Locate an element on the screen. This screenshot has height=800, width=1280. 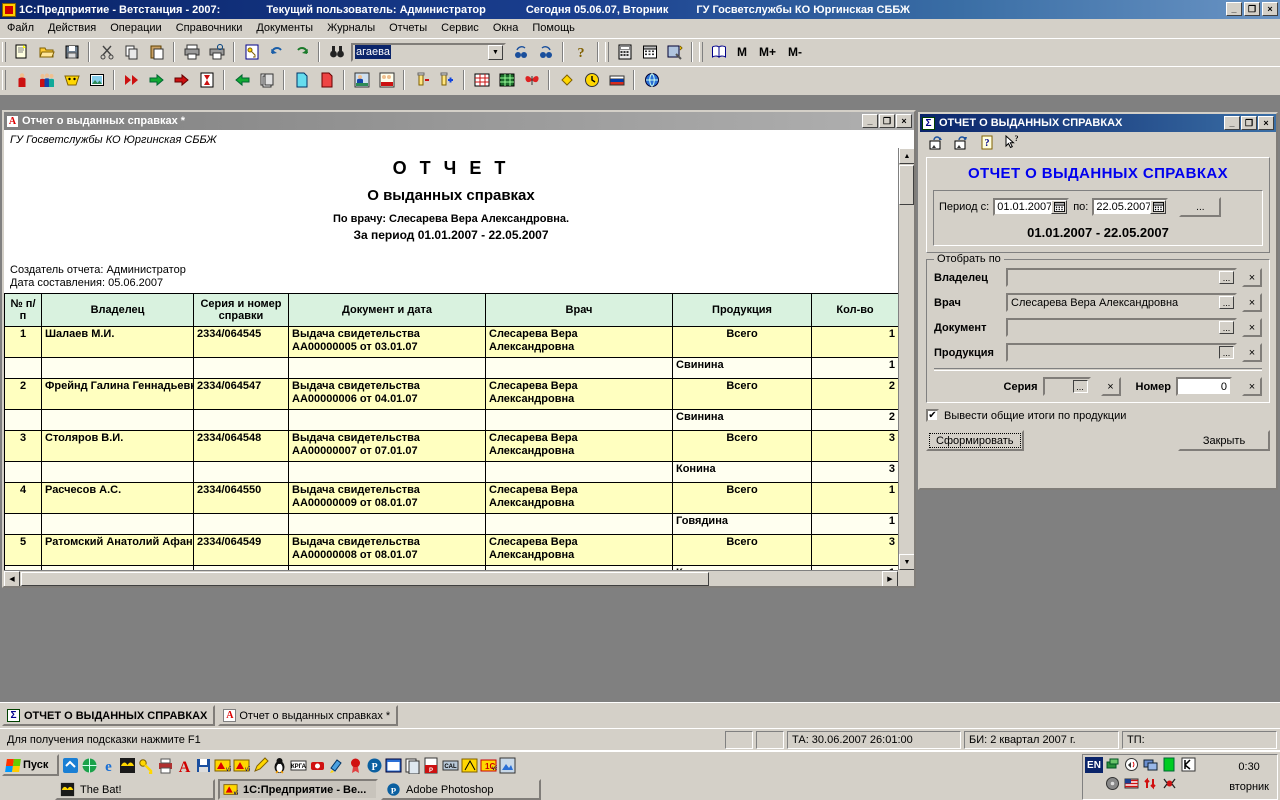
menu-service: Сервис is located at coordinates (460, 28).